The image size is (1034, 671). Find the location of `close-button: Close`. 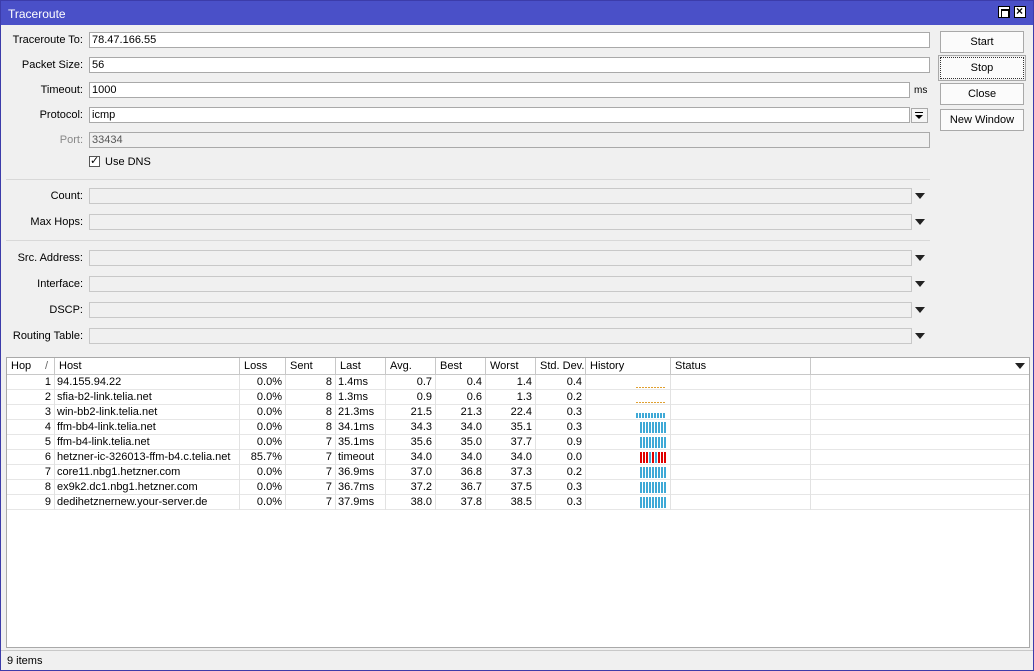

close-button: Close is located at coordinates (982, 94).